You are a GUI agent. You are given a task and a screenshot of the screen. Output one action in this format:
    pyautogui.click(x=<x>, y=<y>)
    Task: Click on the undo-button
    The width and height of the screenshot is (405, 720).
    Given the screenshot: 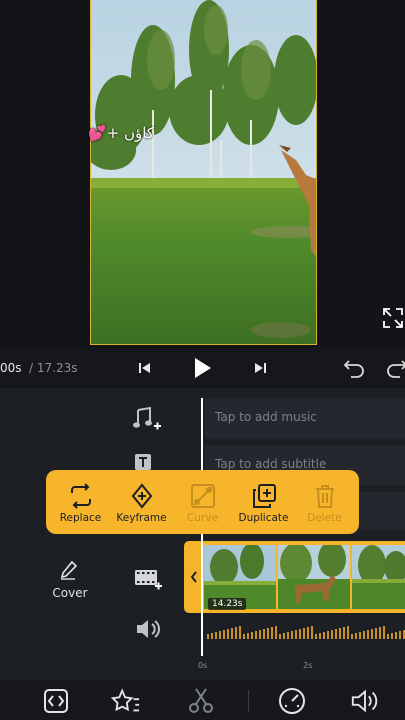 What is the action you would take?
    pyautogui.click(x=354, y=368)
    